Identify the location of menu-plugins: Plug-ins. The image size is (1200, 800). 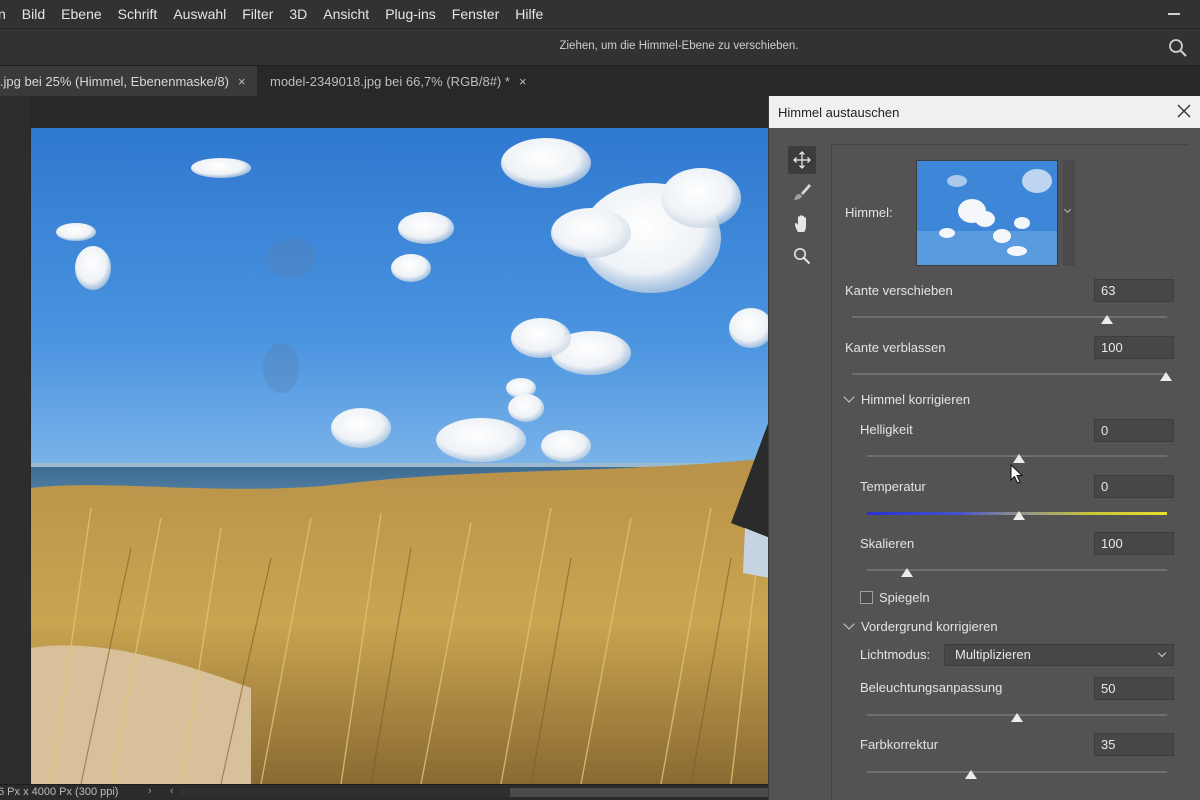
(410, 14).